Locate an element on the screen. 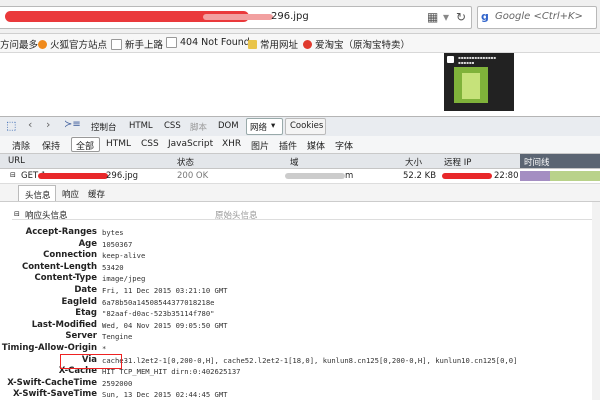 The width and height of the screenshot is (600, 400). header-value: HIT TCP_MEM_HIT dirn:0:402625137 is located at coordinates (171, 372).